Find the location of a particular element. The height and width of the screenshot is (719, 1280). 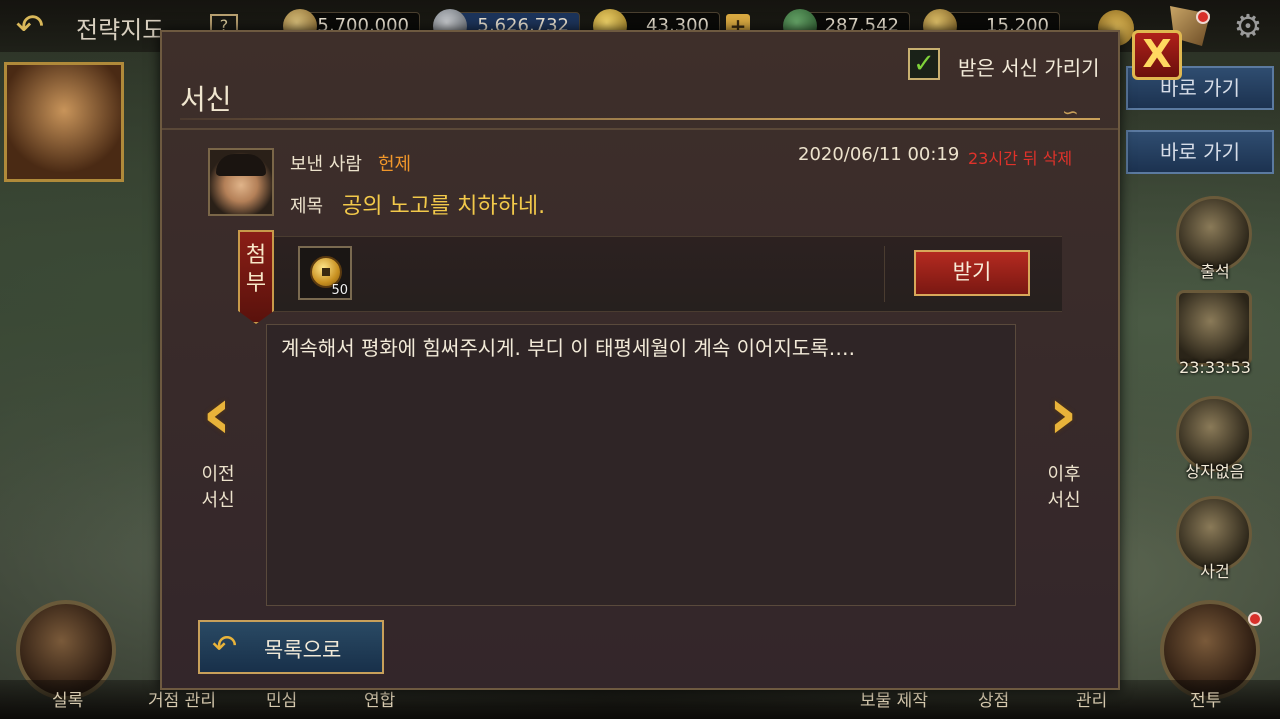

goto-button-2: 바로 가기 is located at coordinates (1200, 152).